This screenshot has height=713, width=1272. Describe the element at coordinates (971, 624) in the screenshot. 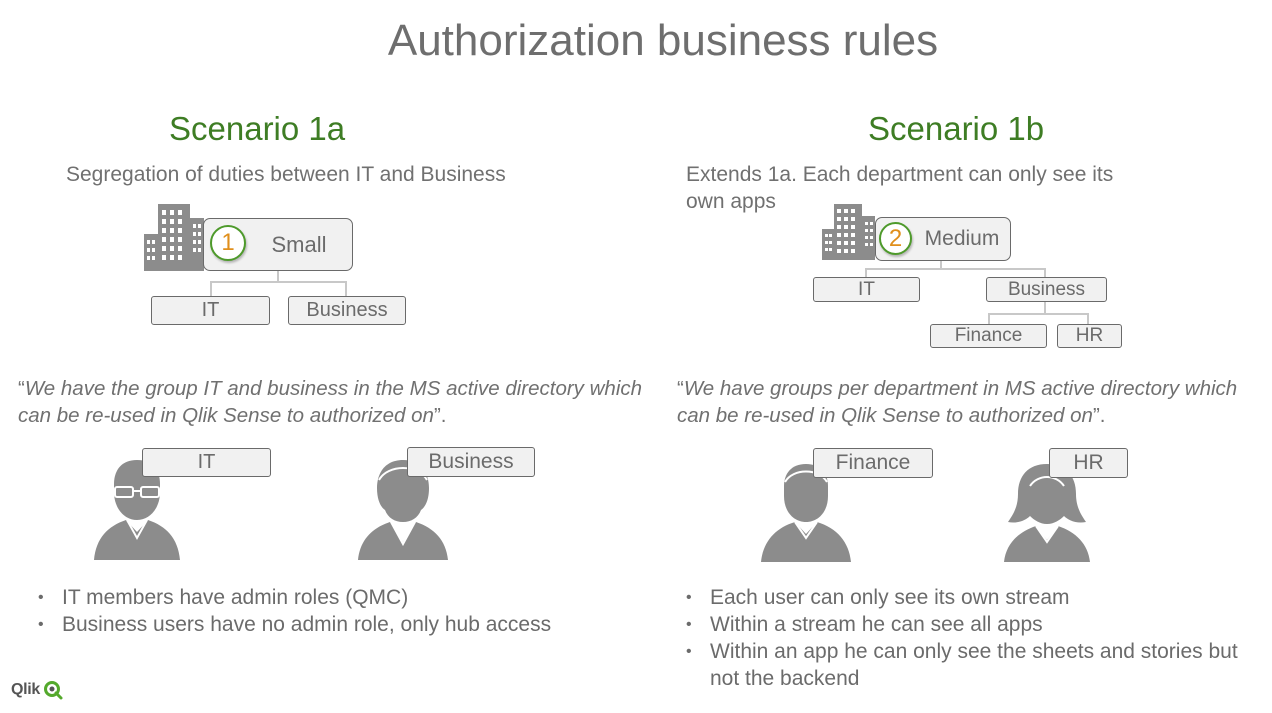

I see `bullet-item: Within a stream he can see all apps` at that location.